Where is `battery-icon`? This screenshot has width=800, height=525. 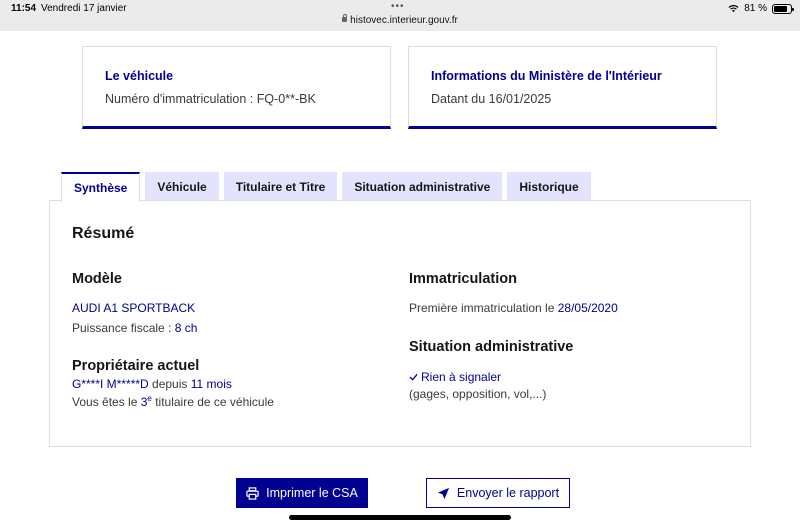 battery-icon is located at coordinates (783, 8).